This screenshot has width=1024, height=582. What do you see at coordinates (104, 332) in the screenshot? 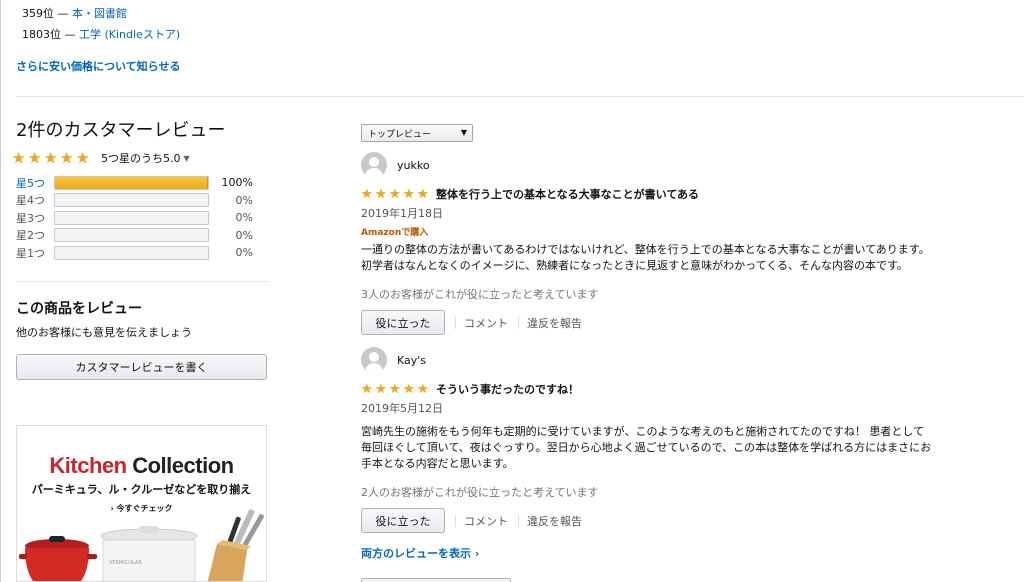
I see `write-review-subtext: 他のお客様にも意見を伝えましょう` at bounding box center [104, 332].